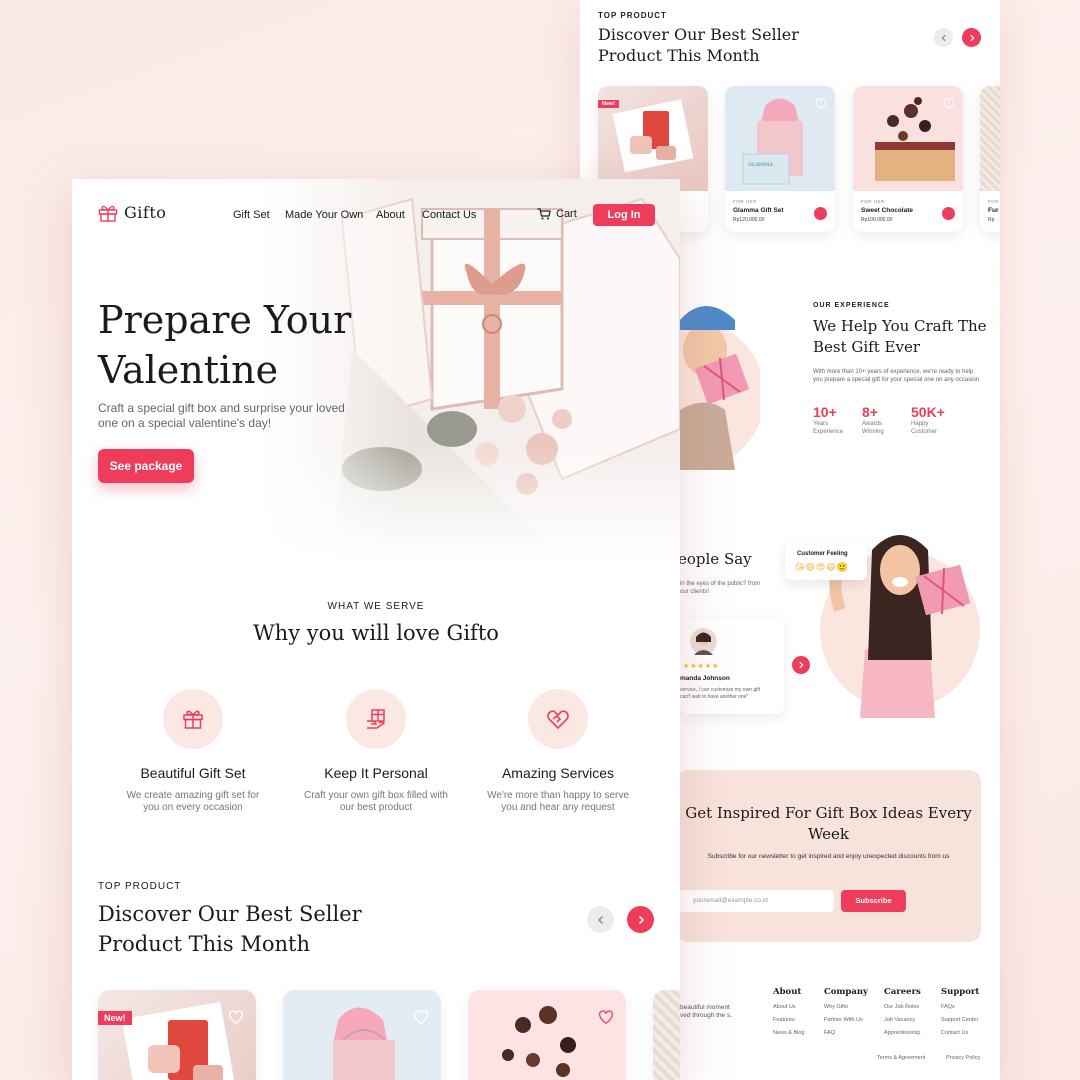  Describe the element at coordinates (108, 213) in the screenshot. I see `gift-logo-icon` at that location.